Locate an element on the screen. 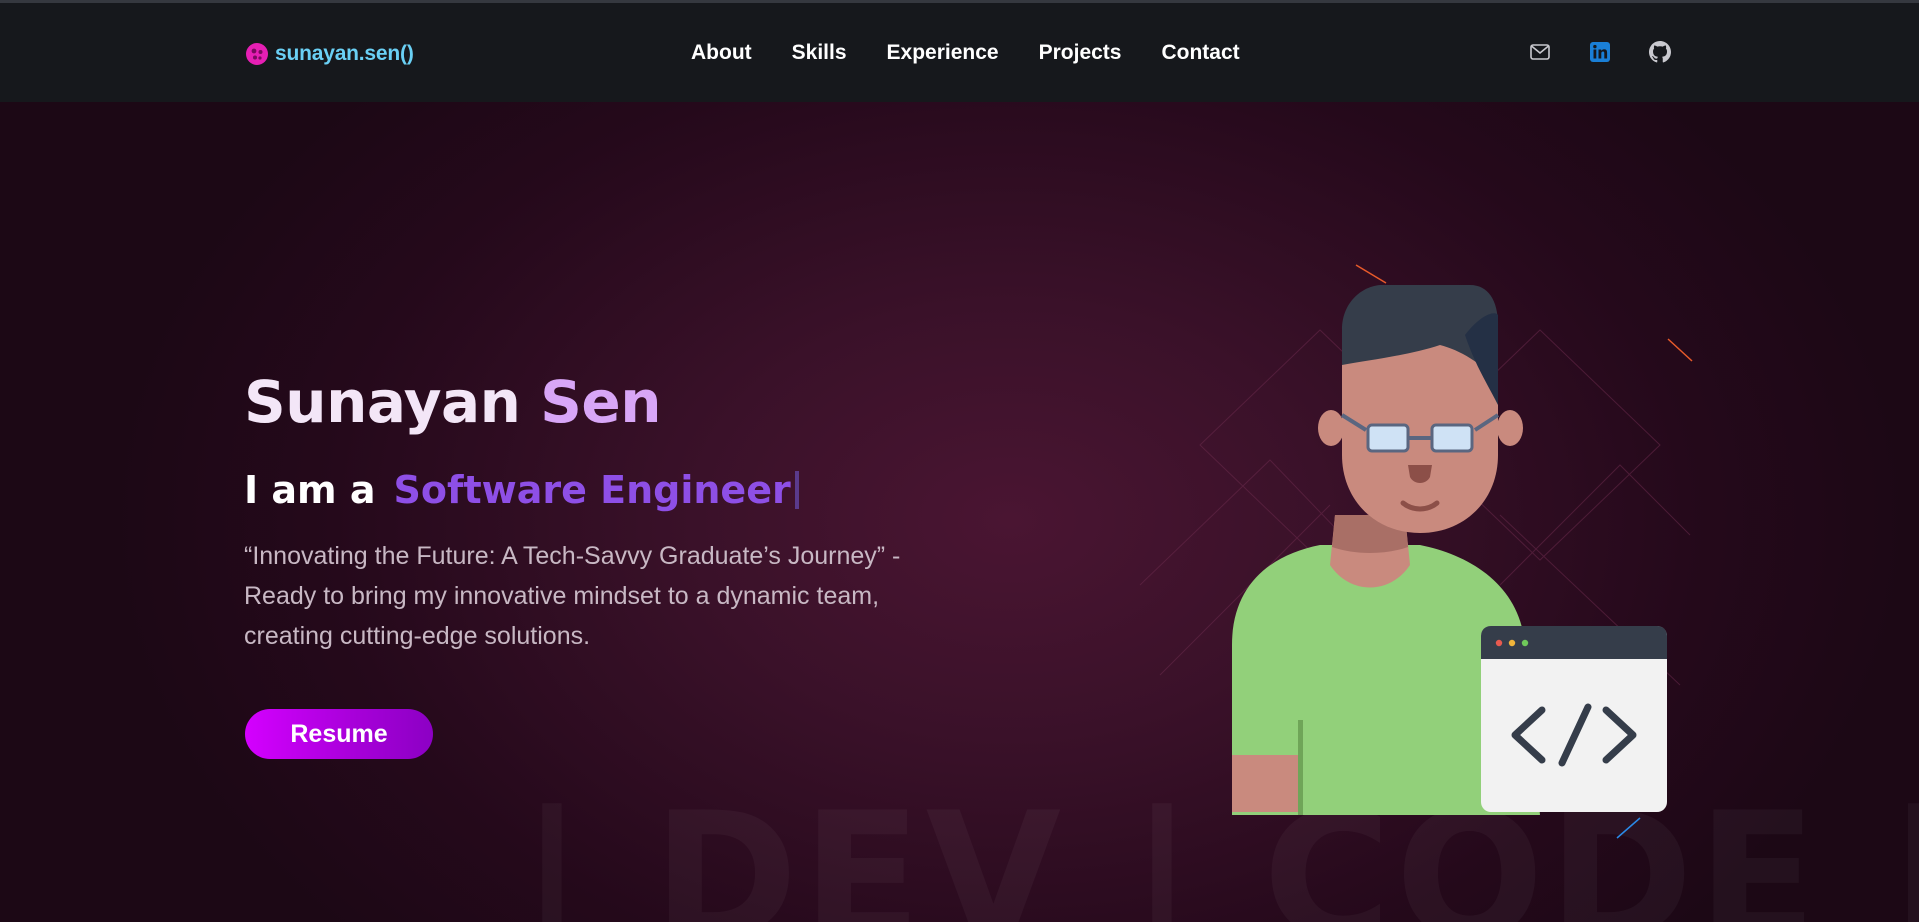 This screenshot has width=1919, height=922. hero-first-name: Sunayan is located at coordinates (382, 402).